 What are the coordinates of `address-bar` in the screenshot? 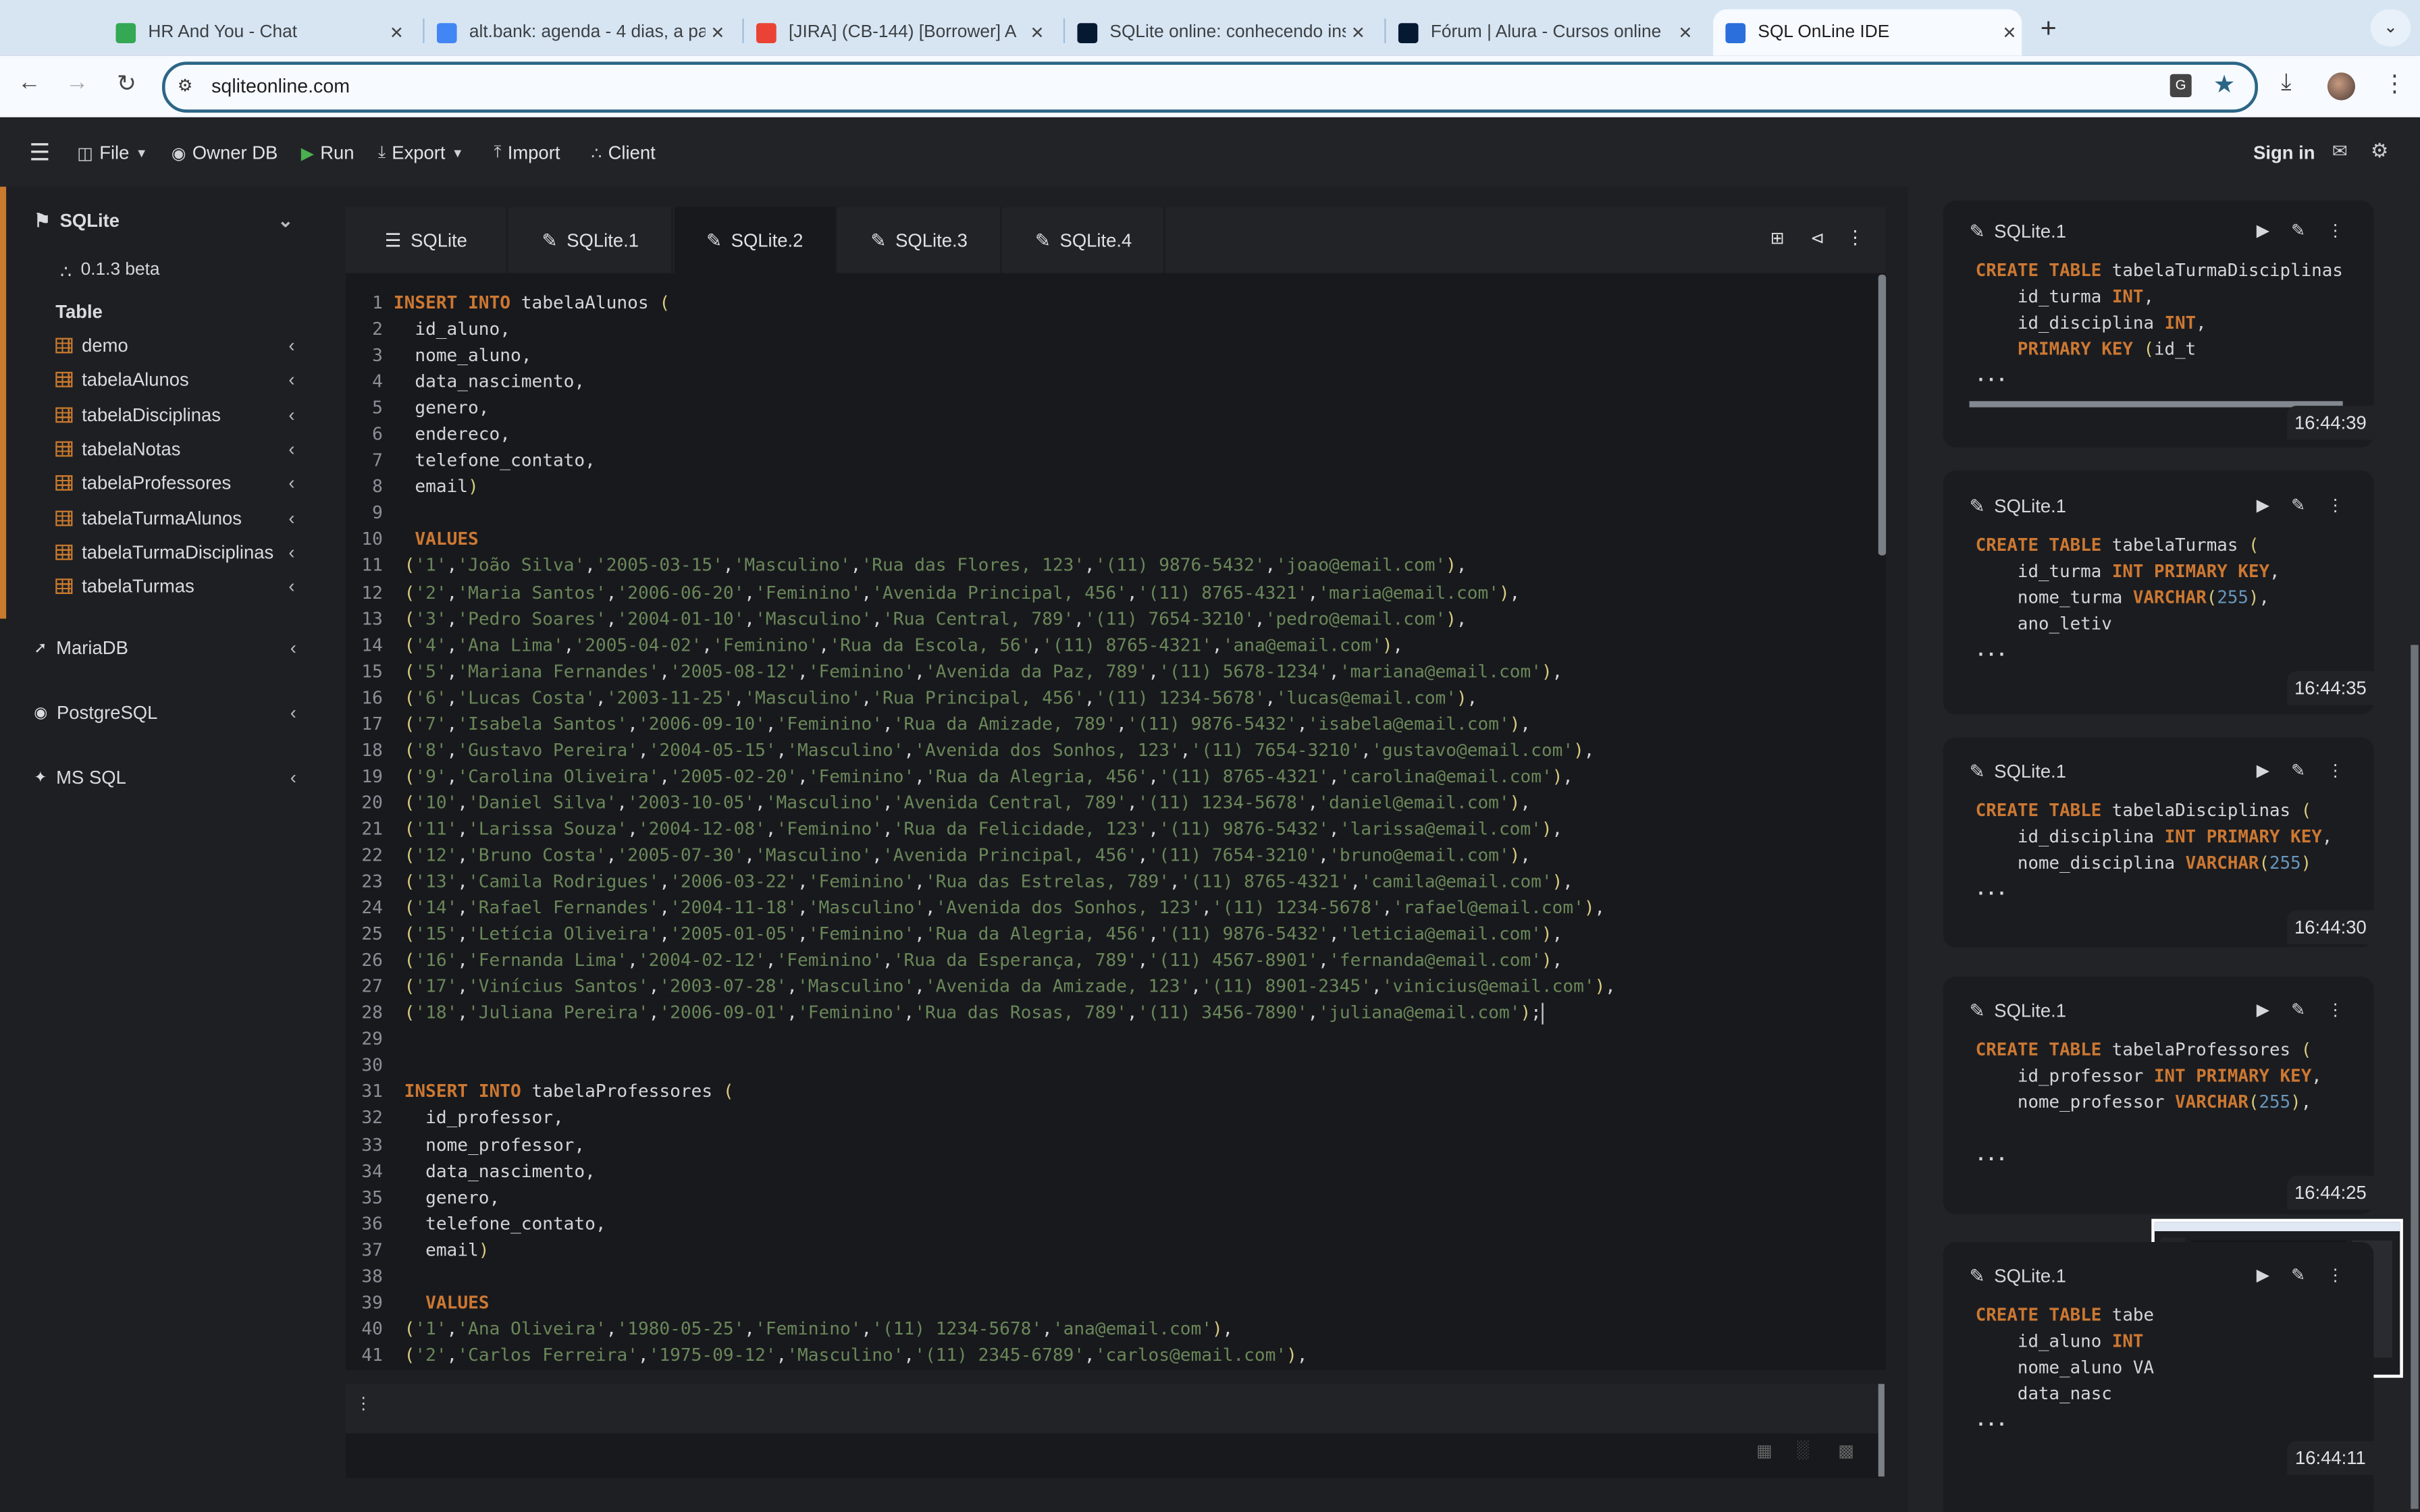 It's located at (1209, 87).